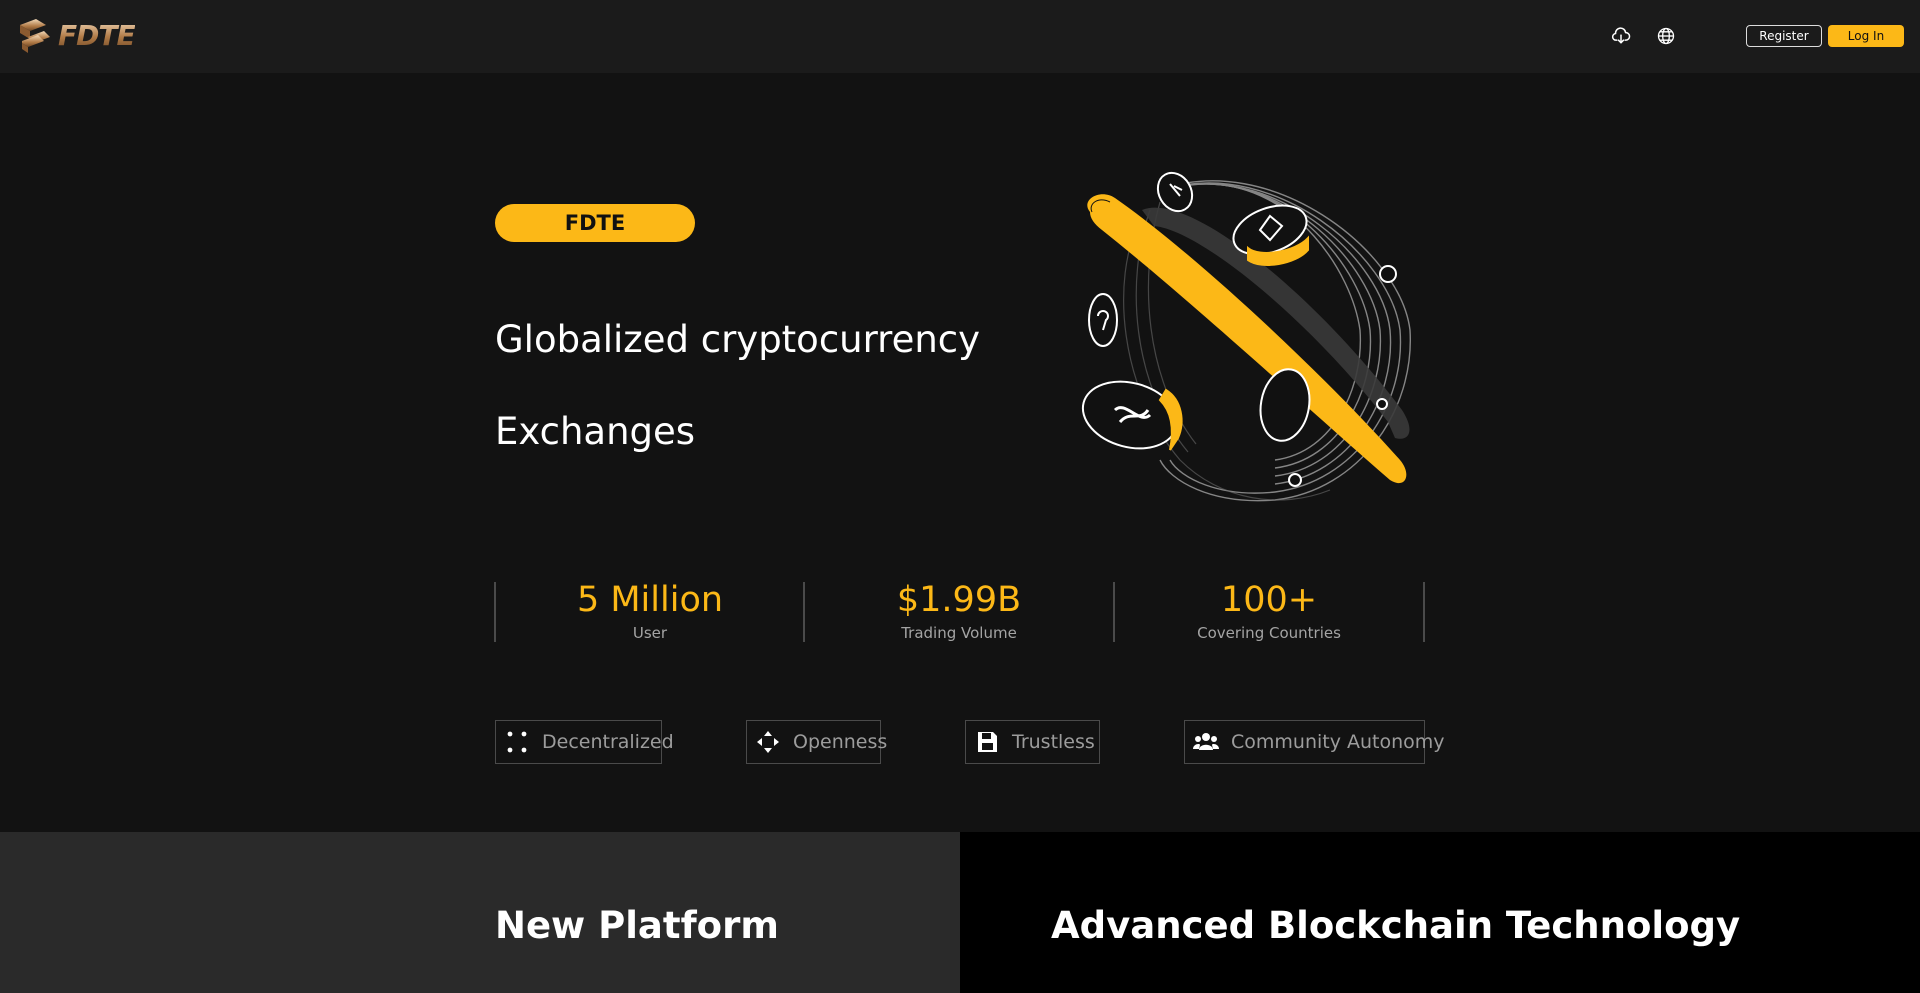 This screenshot has height=993, width=1920. I want to click on stat-trading-volume: $1.99B Trading Volume, so click(959, 612).